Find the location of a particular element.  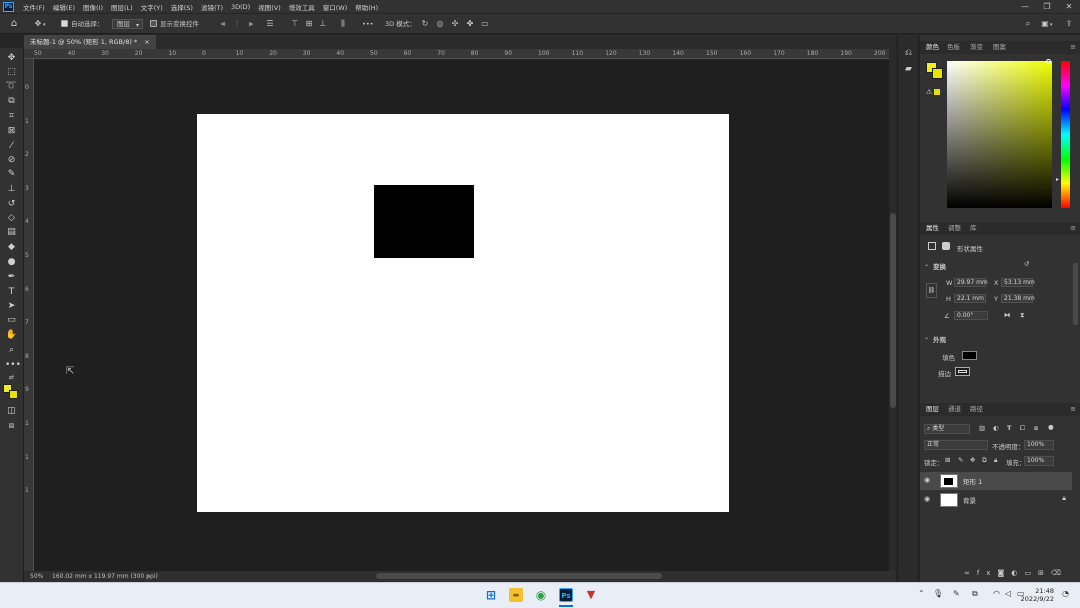

move-tool-icon: ✥ is located at coordinates (11, 58).